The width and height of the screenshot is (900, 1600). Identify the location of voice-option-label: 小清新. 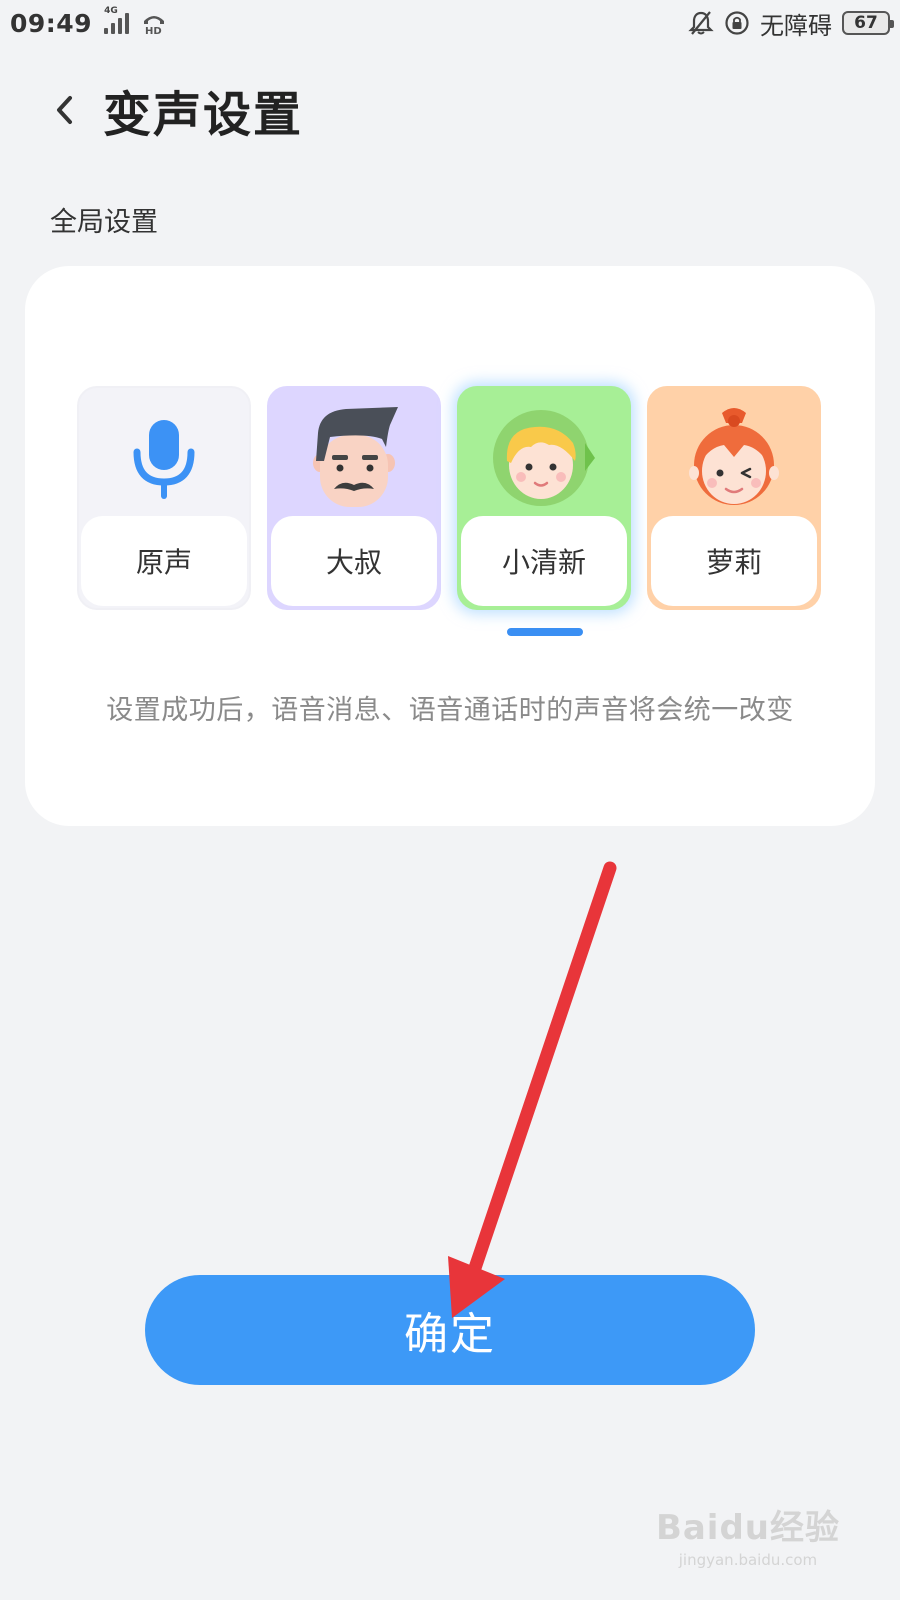
(544, 561).